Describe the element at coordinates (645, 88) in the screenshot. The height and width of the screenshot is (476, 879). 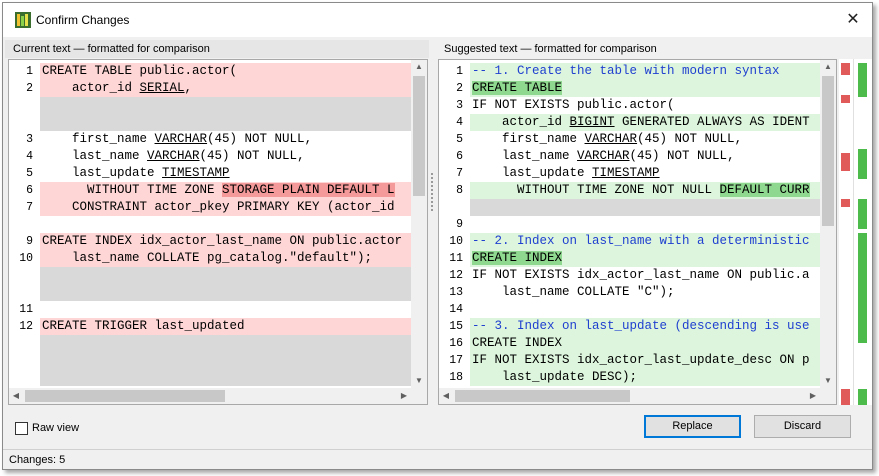
I see `line-code: CREATE TABLE` at that location.